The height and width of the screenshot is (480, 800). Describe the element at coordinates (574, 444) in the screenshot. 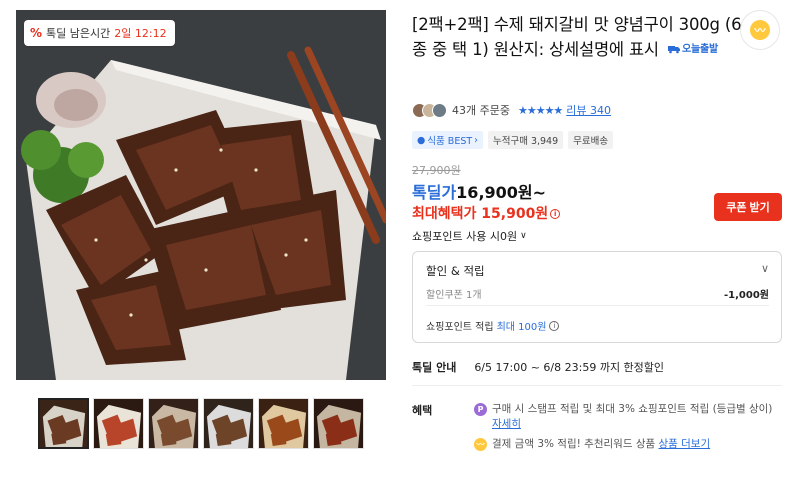

I see `benefit-reward-text: 결제 금액 3% 적립! 추천리워드 상품` at that location.